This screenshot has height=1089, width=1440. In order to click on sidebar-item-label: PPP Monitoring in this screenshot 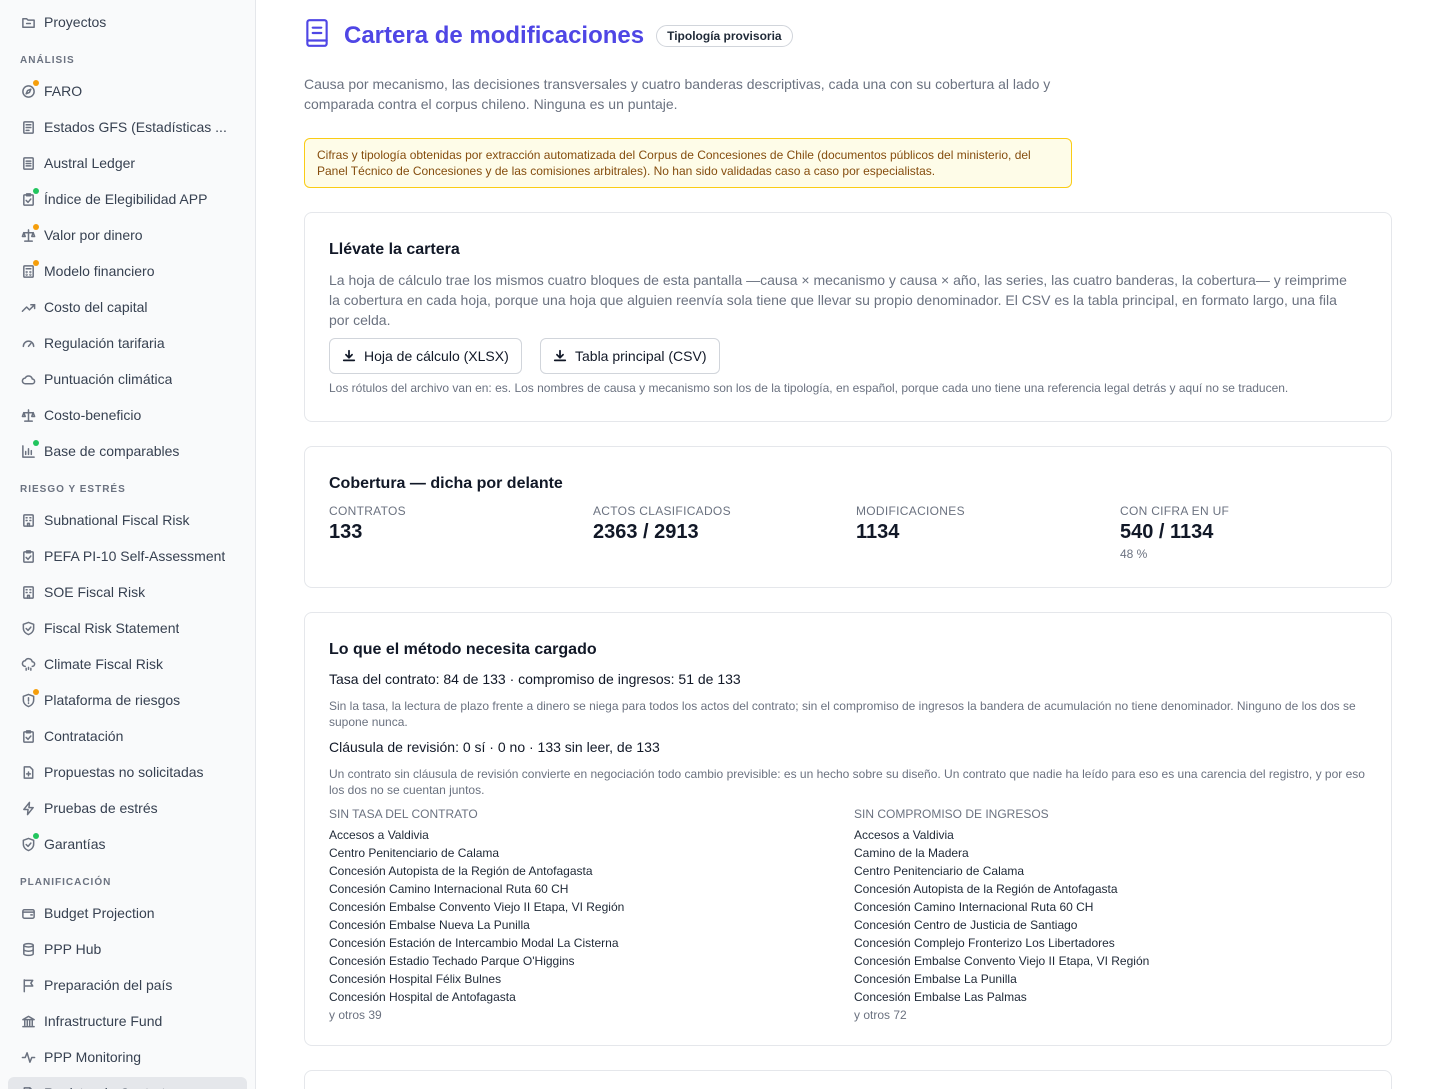, I will do `click(93, 1057)`.